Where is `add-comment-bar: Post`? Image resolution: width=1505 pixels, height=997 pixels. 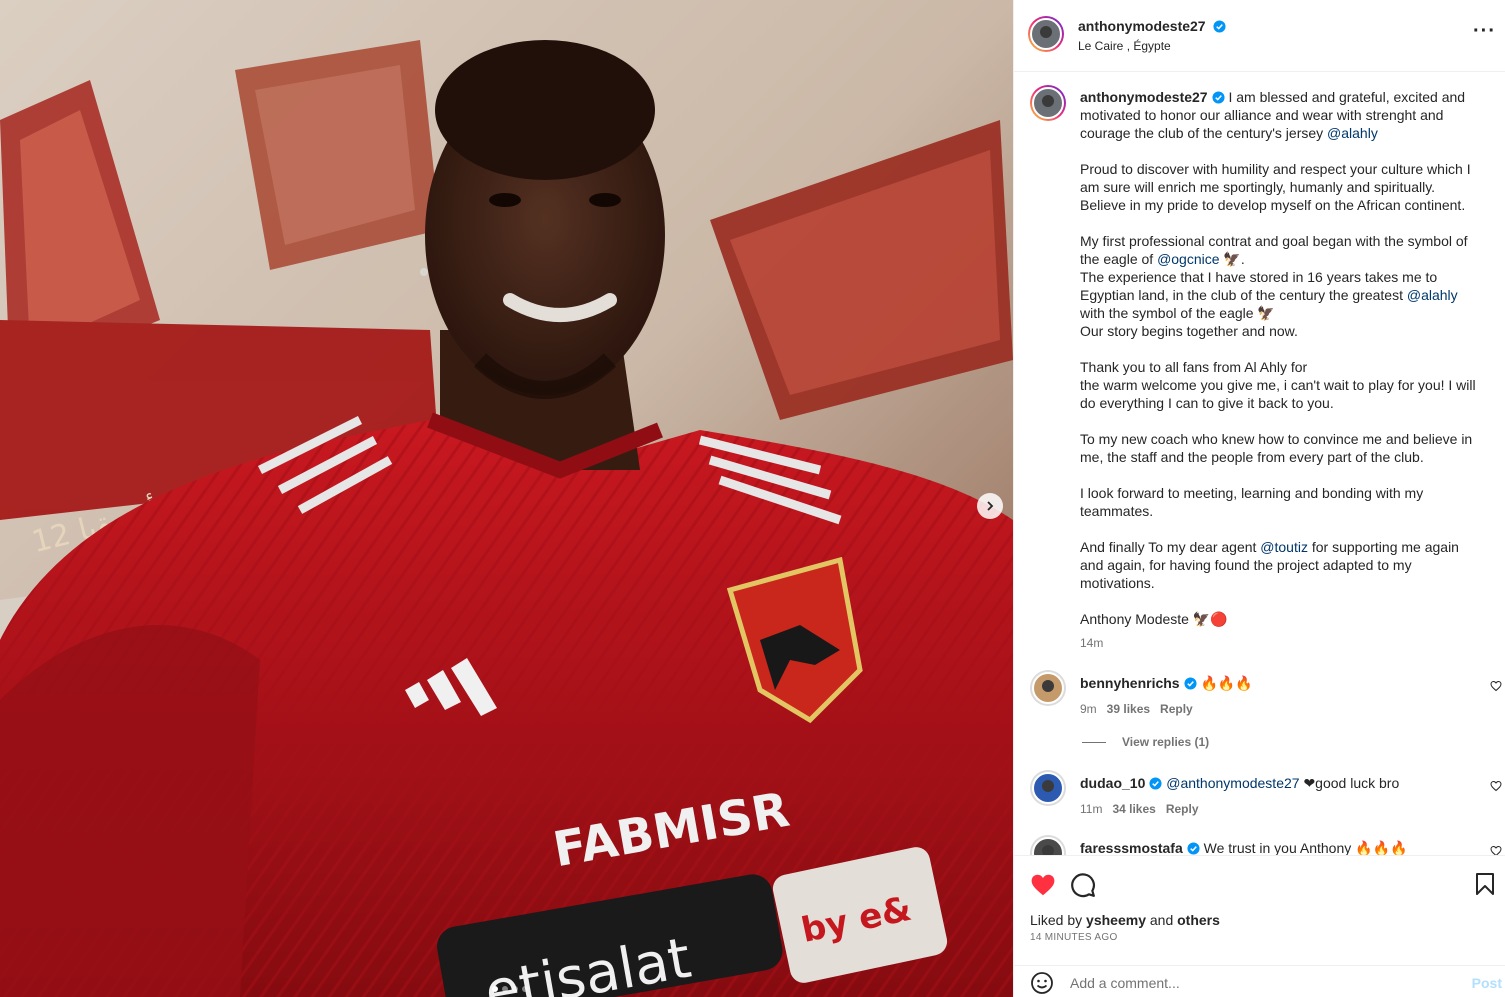
add-comment-bar: Post is located at coordinates (1259, 981).